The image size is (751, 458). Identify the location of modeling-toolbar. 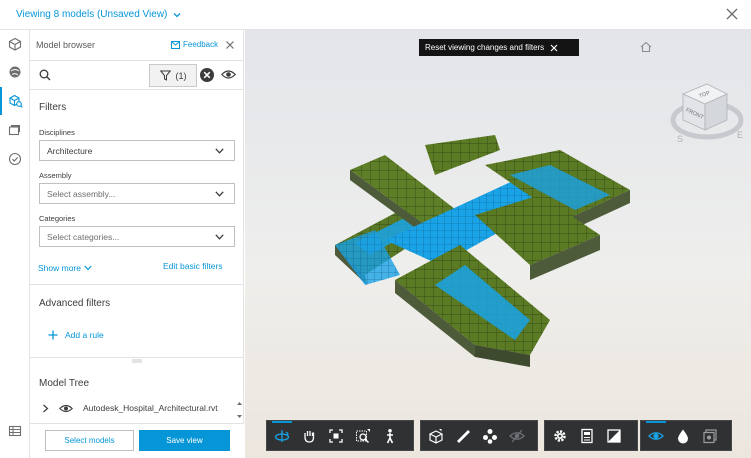
(479, 435).